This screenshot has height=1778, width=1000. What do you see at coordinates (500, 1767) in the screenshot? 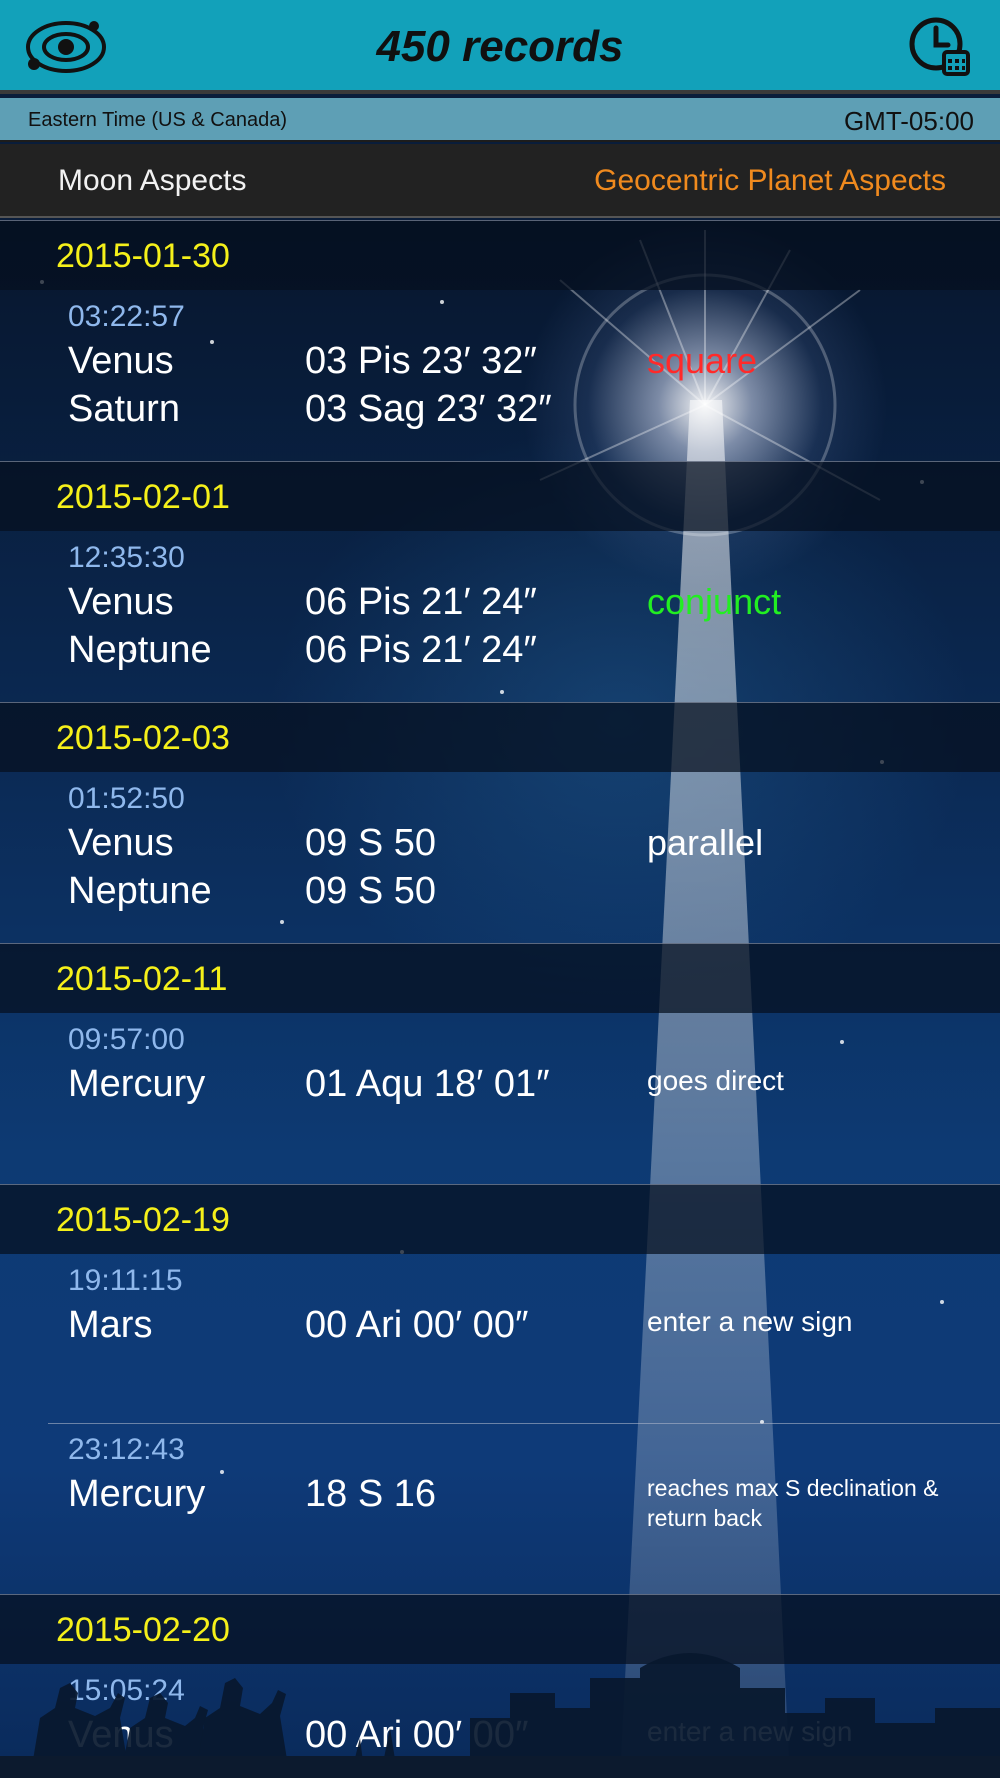
I see `bottom-edge` at bounding box center [500, 1767].